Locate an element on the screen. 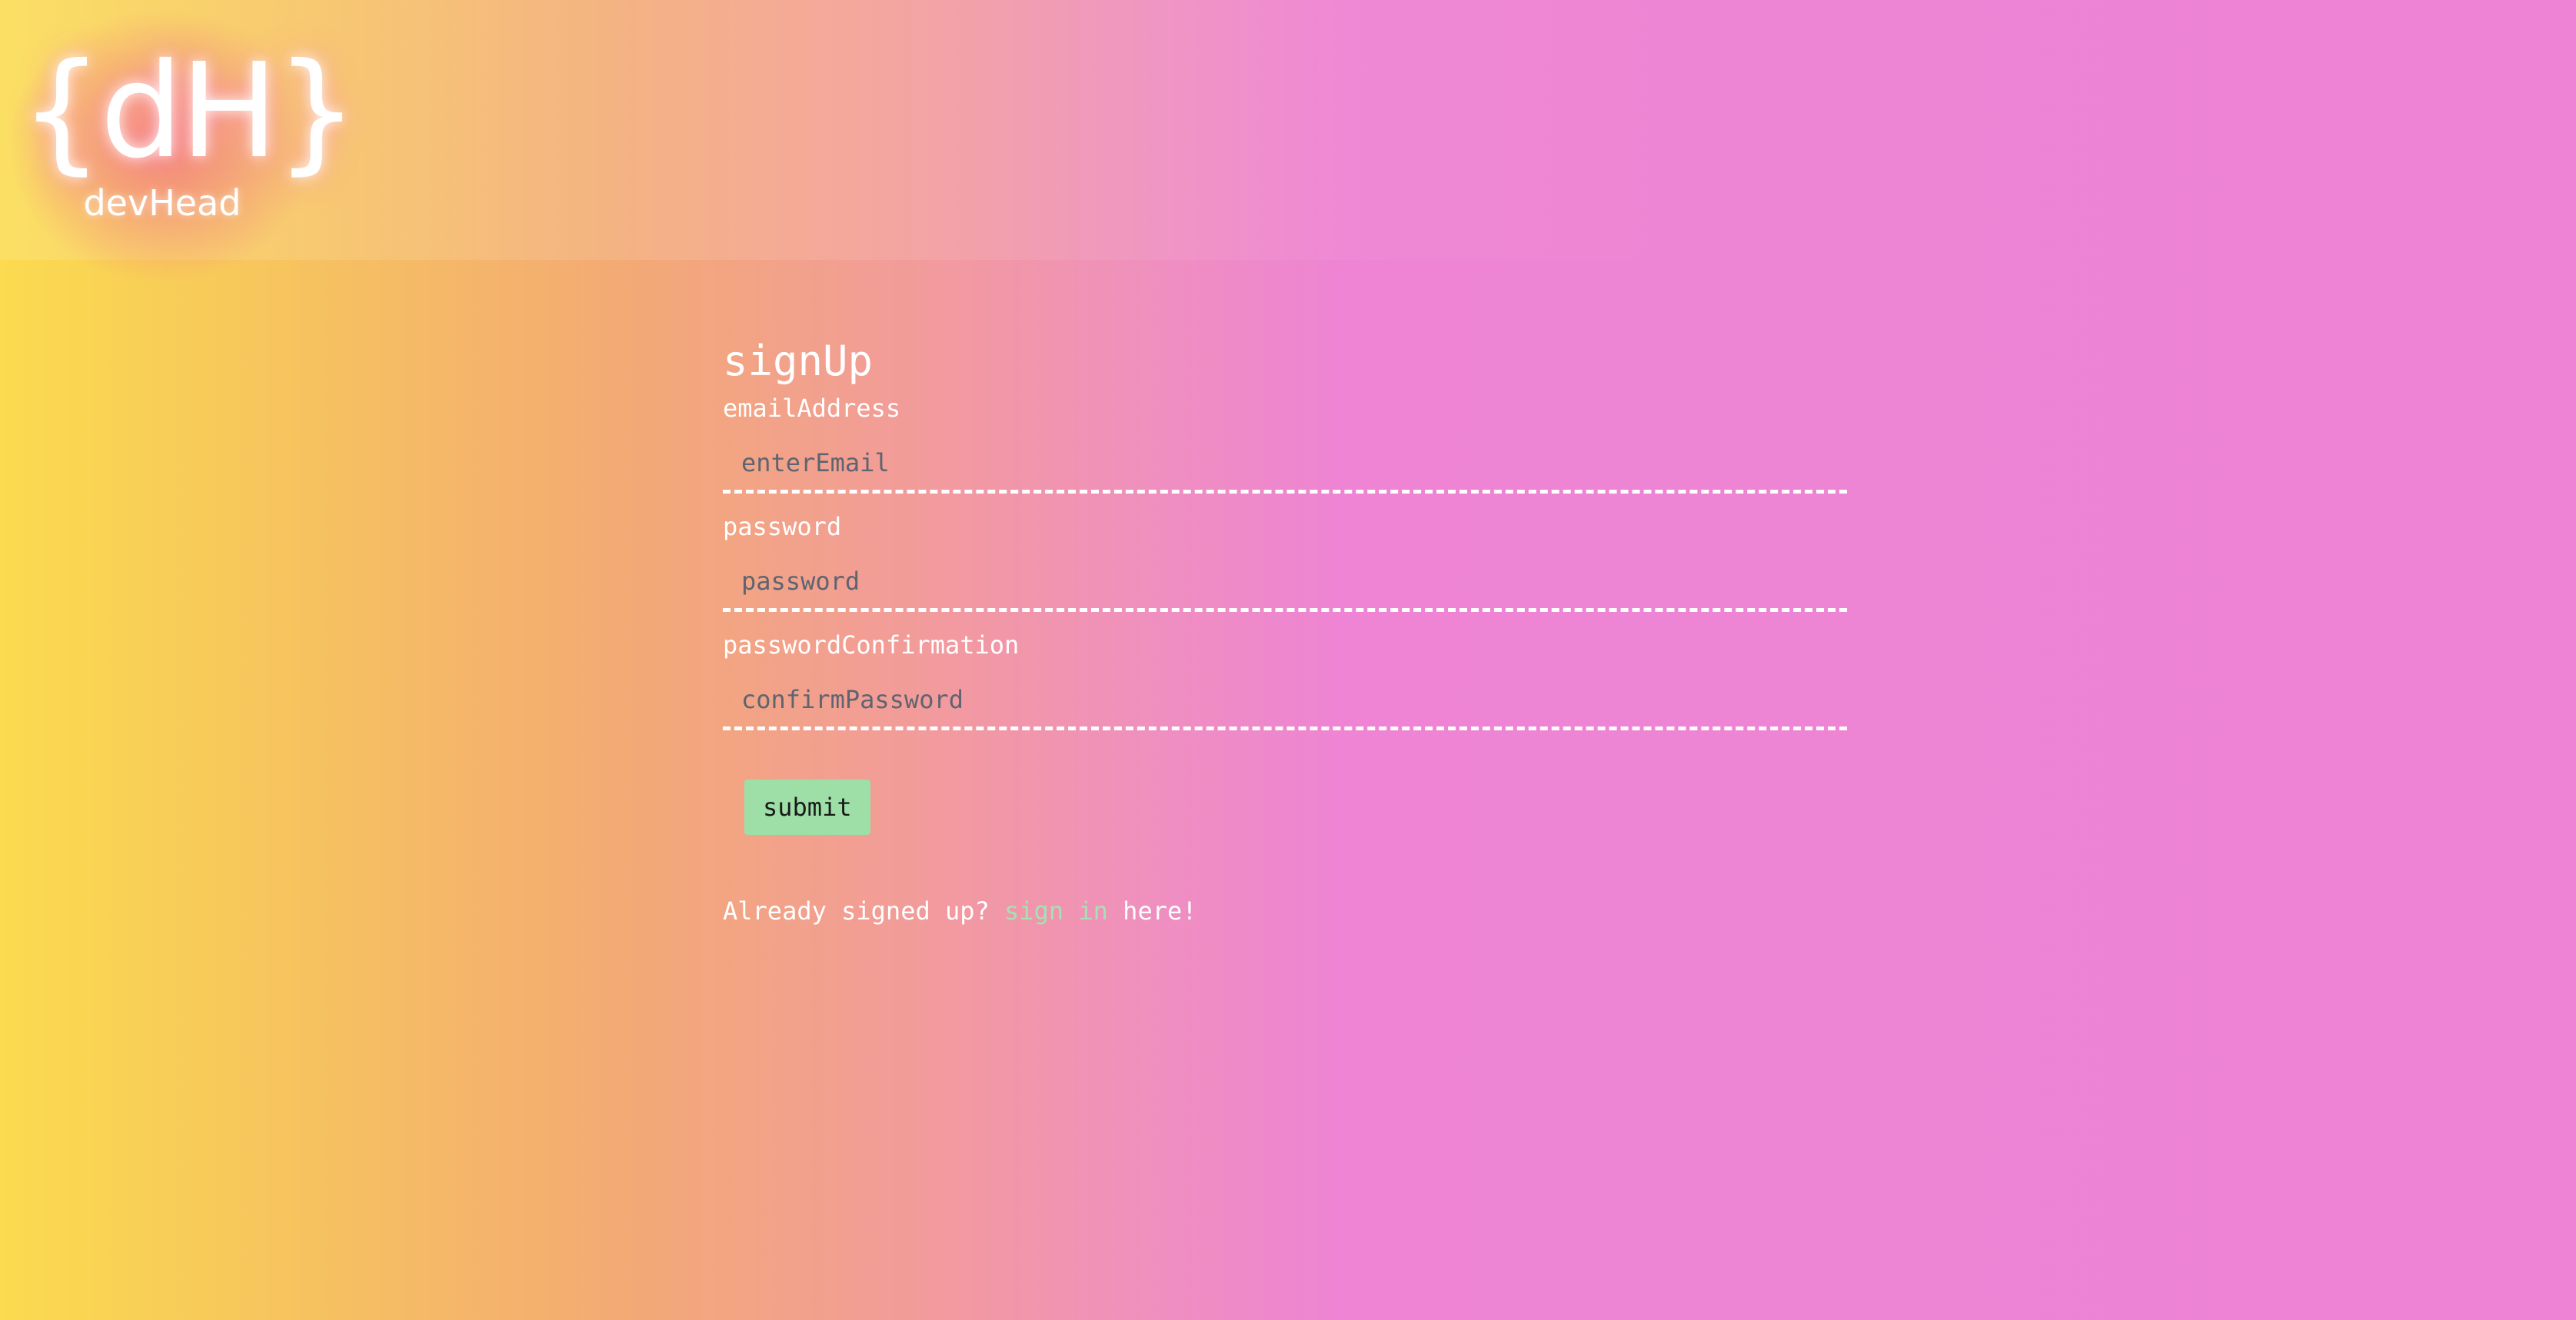 The image size is (2576, 1320). submit-button: submit is located at coordinates (807, 807).